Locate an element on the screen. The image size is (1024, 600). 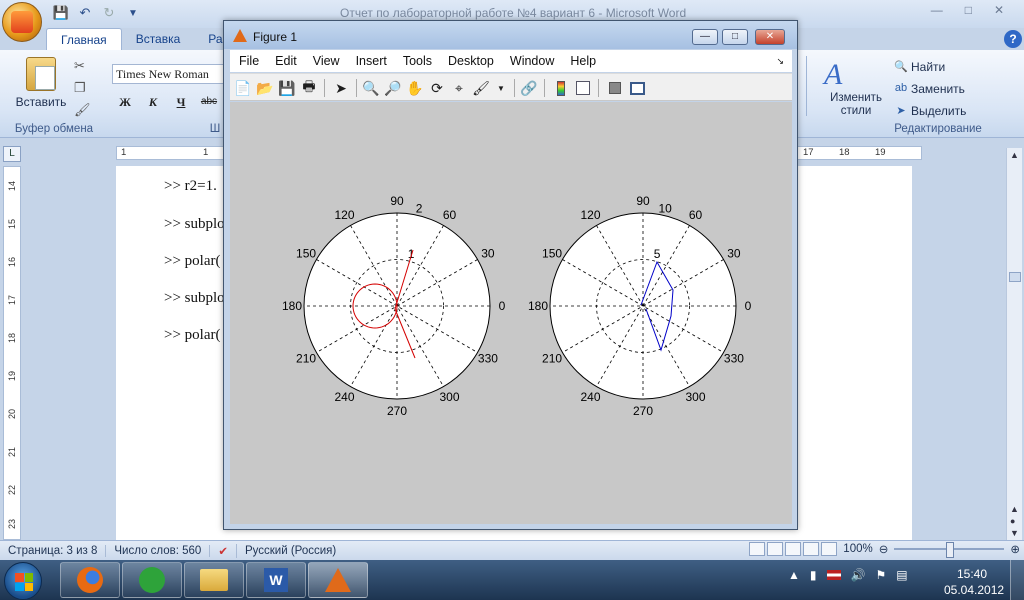
change-styles-icon: A is located at coordinates (833, 75).